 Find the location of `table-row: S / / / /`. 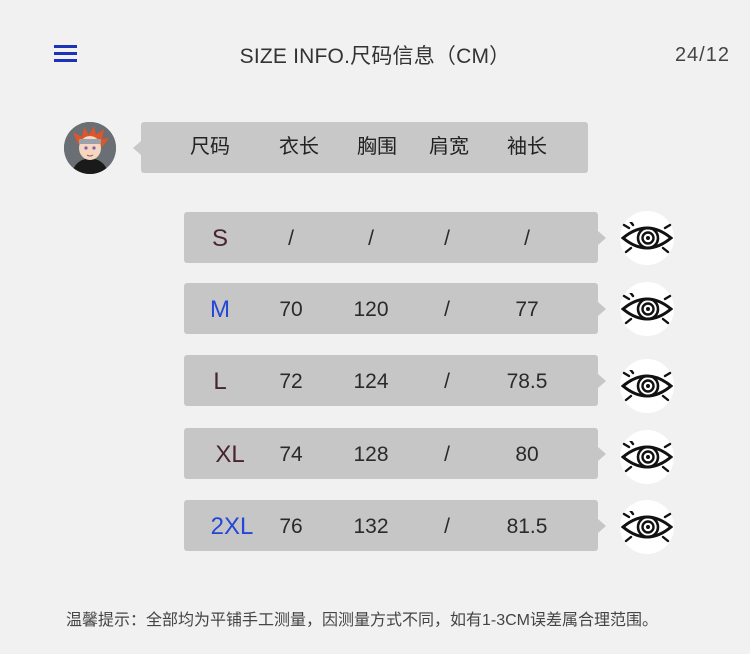

table-row: S / / / / is located at coordinates (395, 237).